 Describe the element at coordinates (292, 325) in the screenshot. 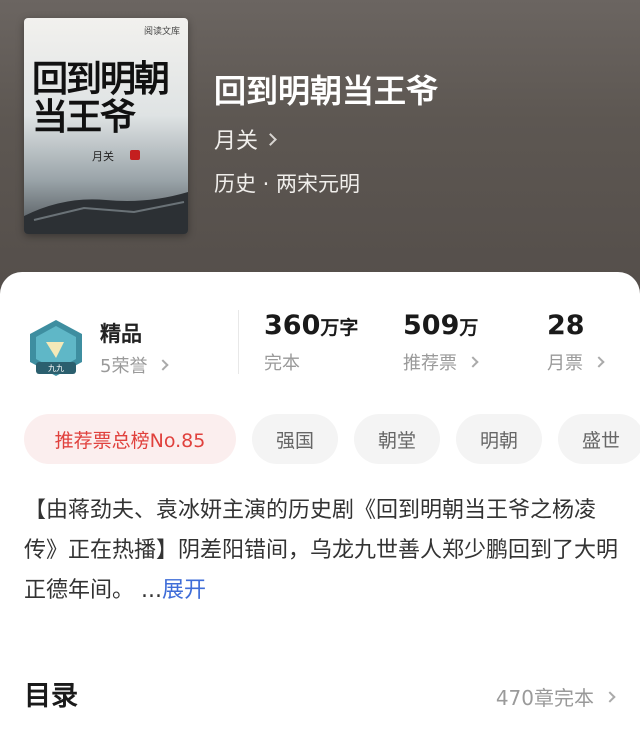

I see `word-count-number: 360` at that location.